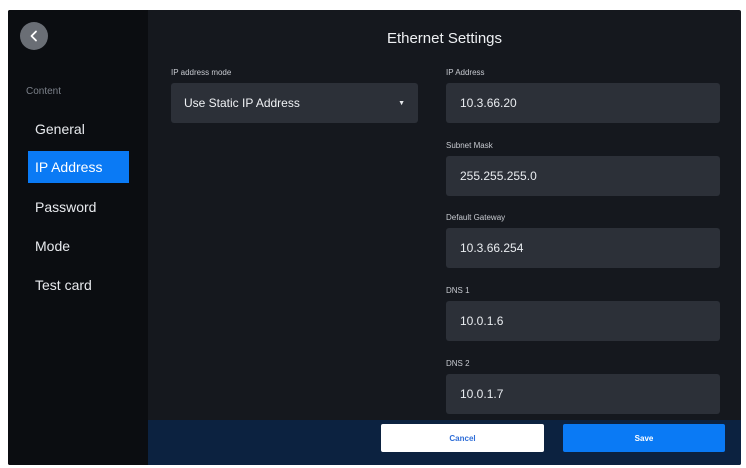 This screenshot has height=468, width=746. What do you see at coordinates (469, 145) in the screenshot?
I see `subnet-mask-label: Subnet Mask` at bounding box center [469, 145].